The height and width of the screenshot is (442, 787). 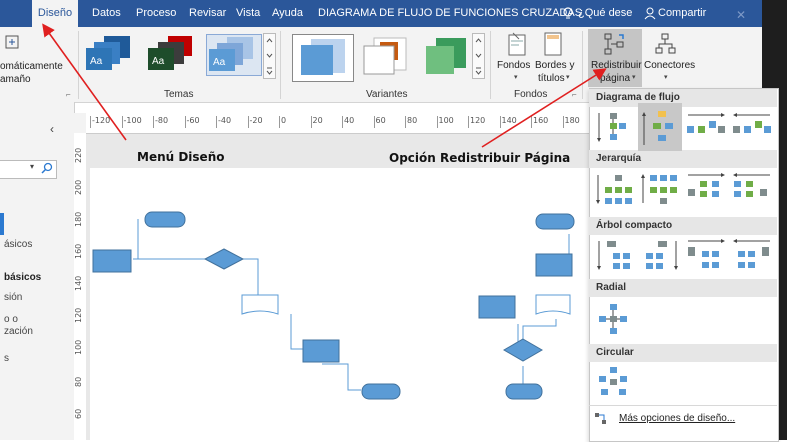 What do you see at coordinates (683, 226) in the screenshot?
I see `gallery-section-compact-tree: Árbol compacto` at bounding box center [683, 226].